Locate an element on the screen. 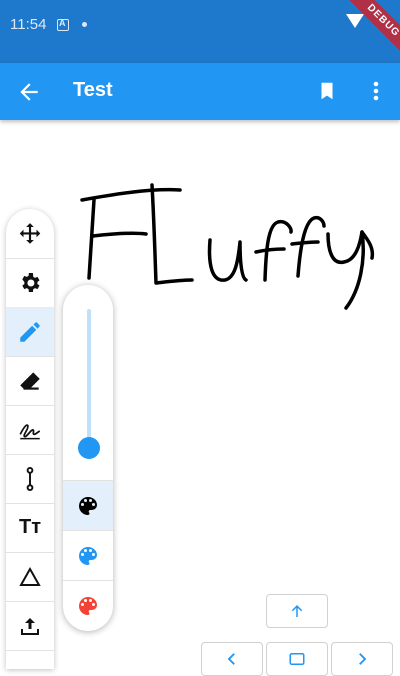 The image size is (400, 676). palette-black-button is located at coordinates (88, 505).